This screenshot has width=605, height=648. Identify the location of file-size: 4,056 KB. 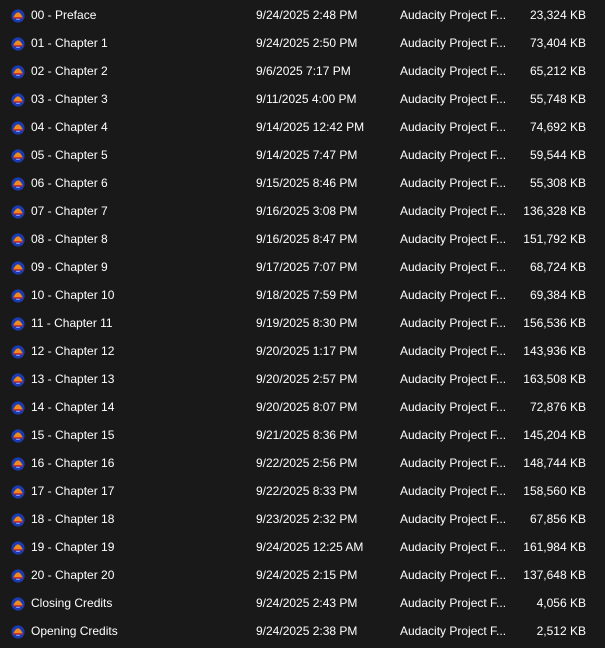
(561, 603).